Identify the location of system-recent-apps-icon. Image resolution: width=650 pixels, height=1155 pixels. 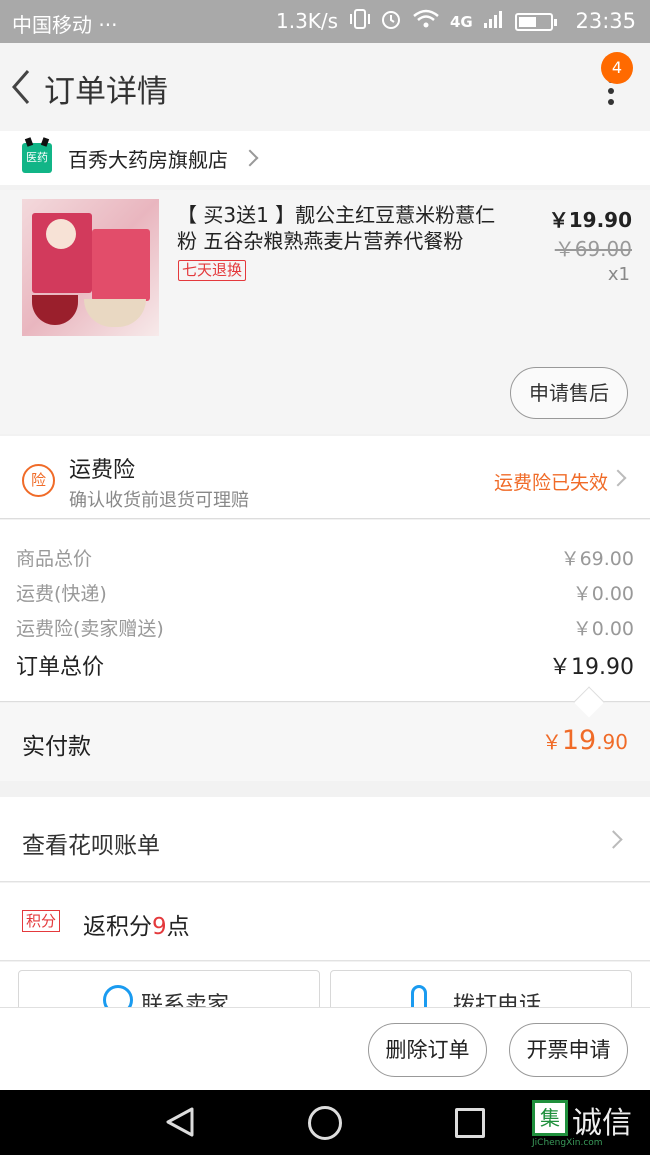
(470, 1123).